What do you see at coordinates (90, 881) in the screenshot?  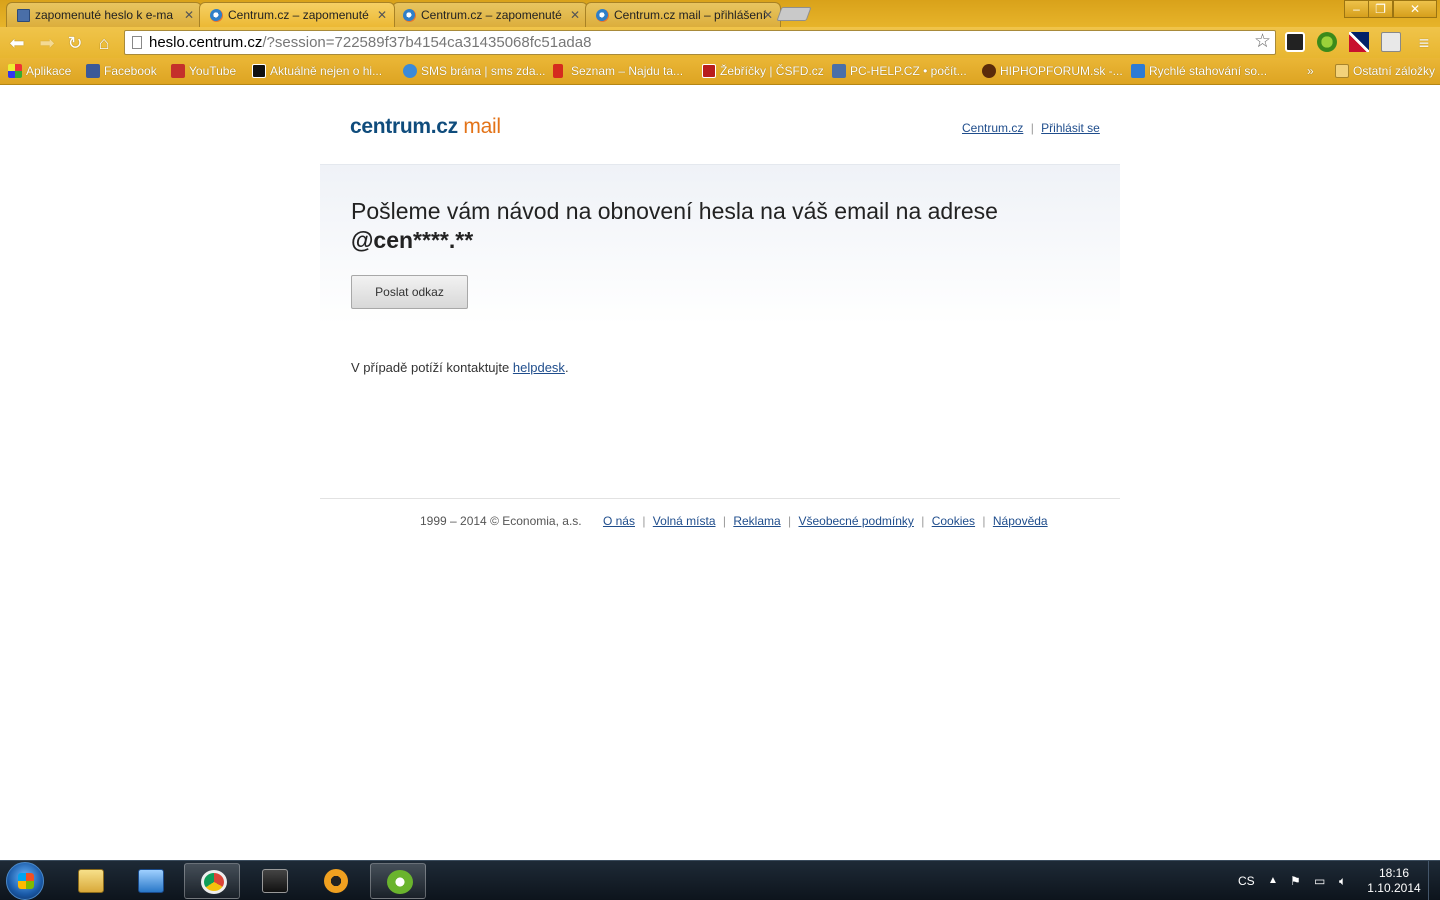 I see `taskbar-explorer` at bounding box center [90, 881].